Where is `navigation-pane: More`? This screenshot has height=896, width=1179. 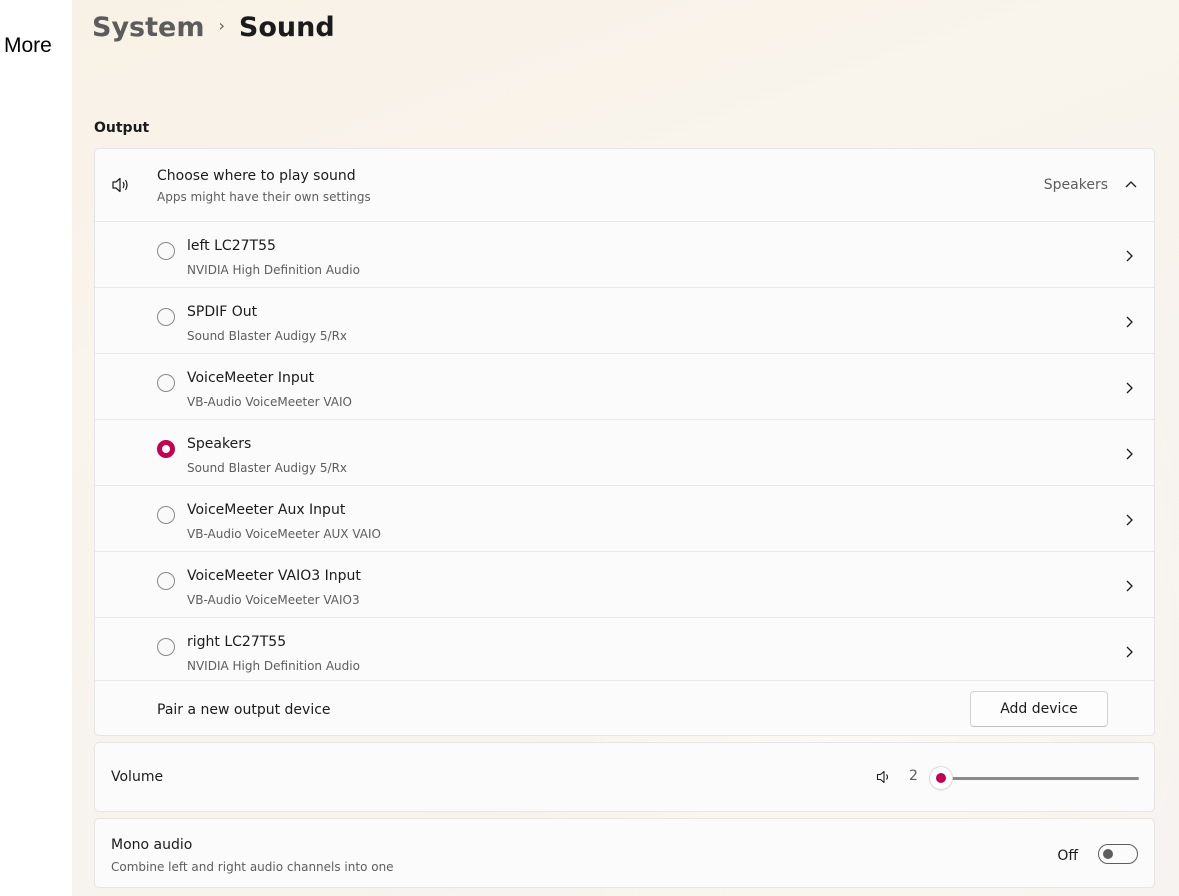
navigation-pane: More is located at coordinates (36, 448).